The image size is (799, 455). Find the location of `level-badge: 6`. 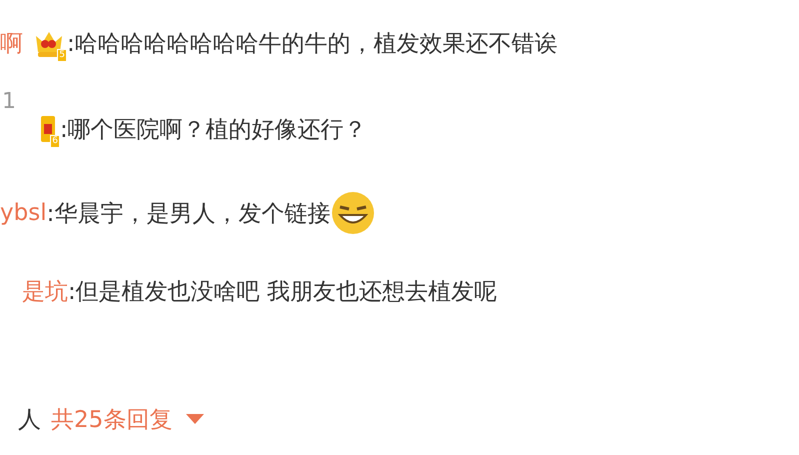

level-badge: 6 is located at coordinates (55, 141).